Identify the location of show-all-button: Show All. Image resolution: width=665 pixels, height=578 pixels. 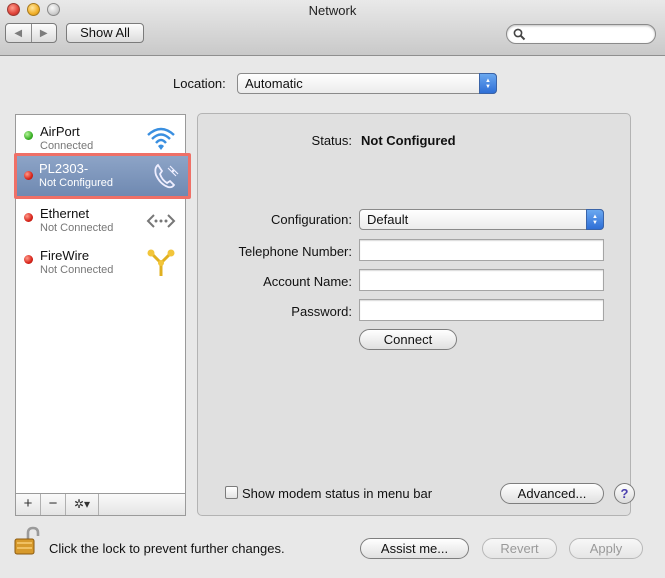
(105, 33).